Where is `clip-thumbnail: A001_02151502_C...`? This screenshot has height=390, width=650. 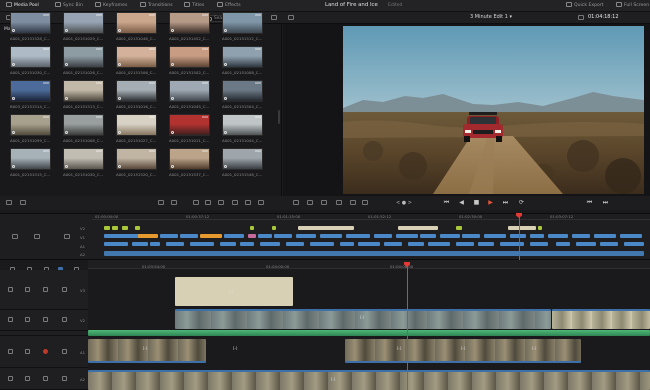
clip-thumbnail: A001_02151502_C... is located at coordinates (189, 61).